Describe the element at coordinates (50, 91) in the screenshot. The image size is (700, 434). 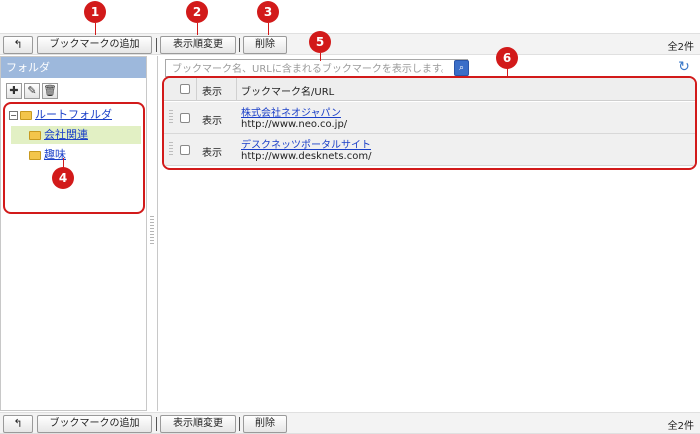
I see `trash-icon: 🗑` at that location.